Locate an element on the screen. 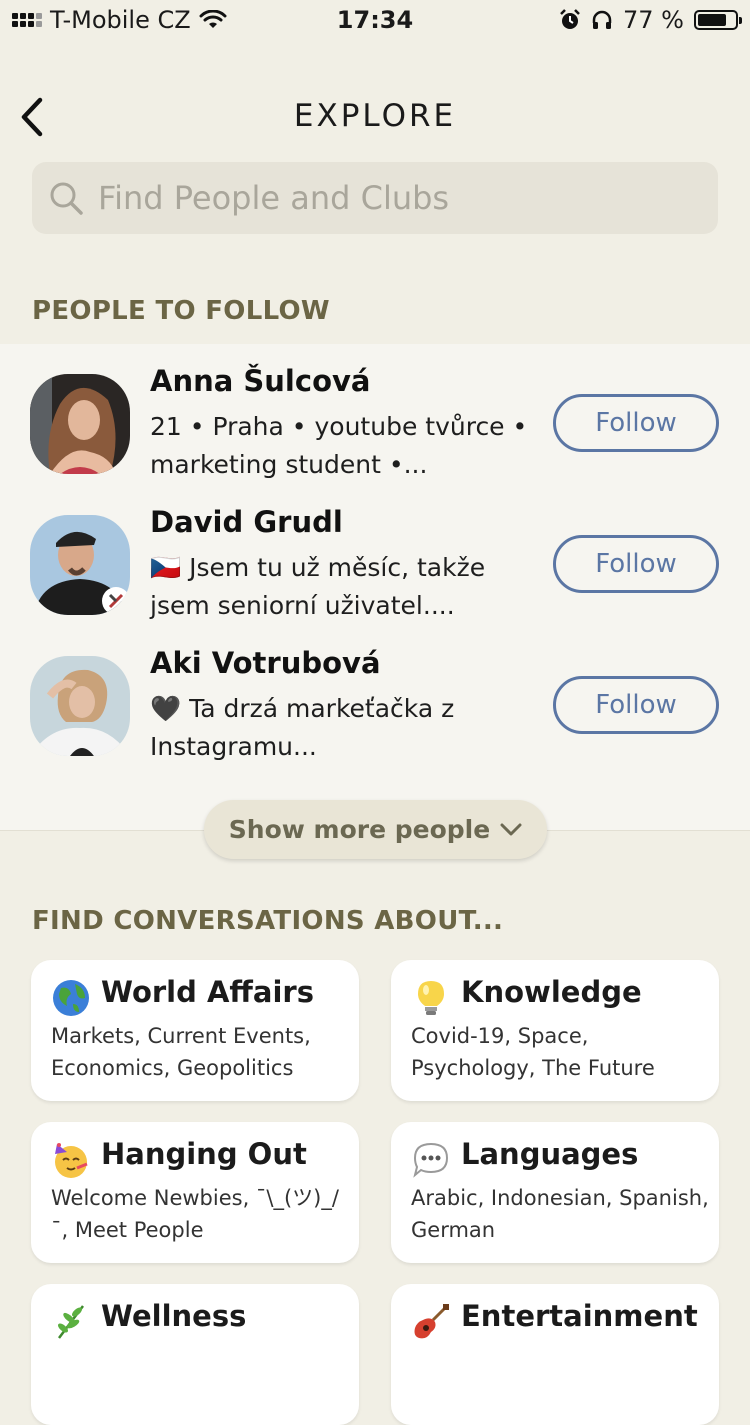  search-input is located at coordinates (398, 198).